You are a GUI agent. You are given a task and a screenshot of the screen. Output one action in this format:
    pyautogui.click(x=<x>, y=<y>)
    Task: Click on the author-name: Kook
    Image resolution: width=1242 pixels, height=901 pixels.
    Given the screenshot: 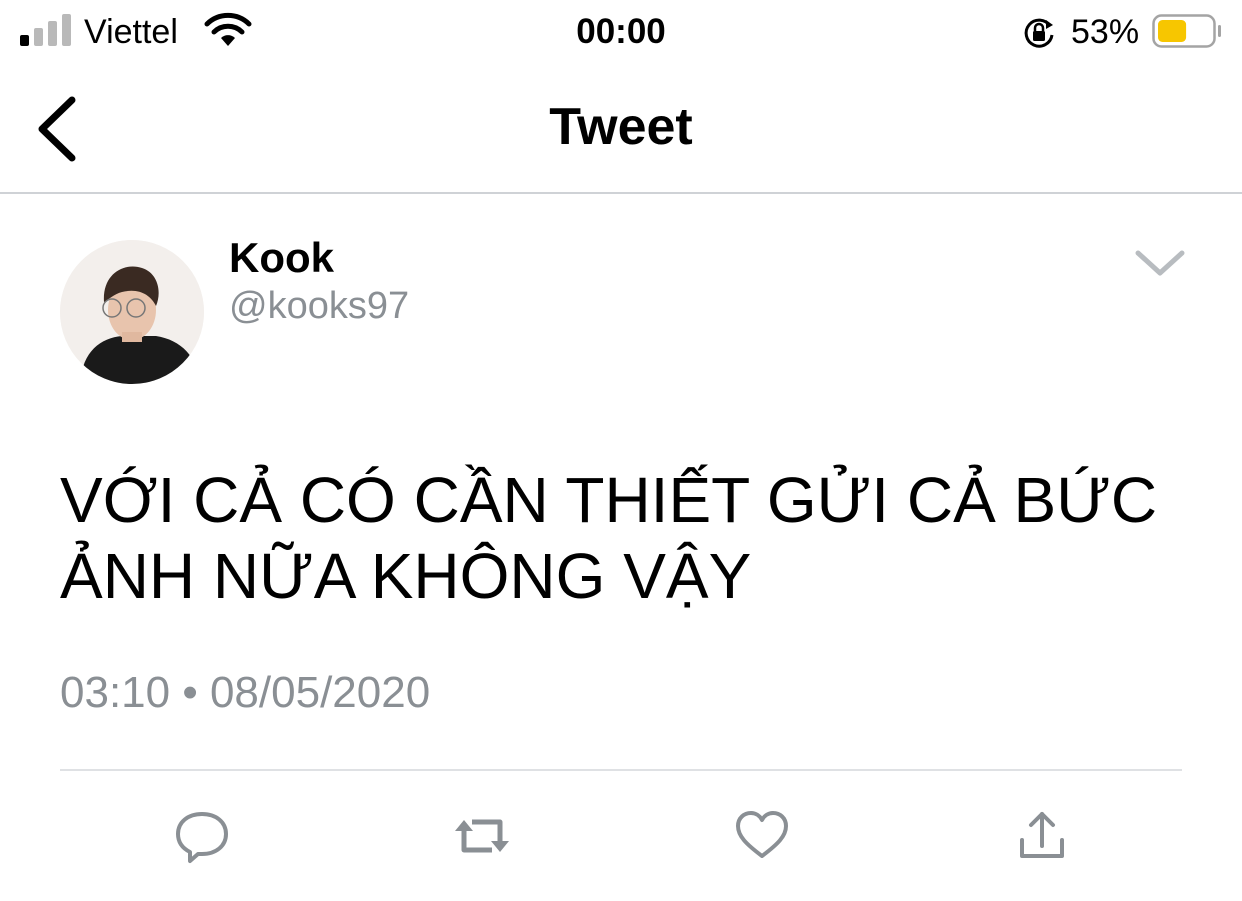 What is the action you would take?
    pyautogui.click(x=281, y=258)
    